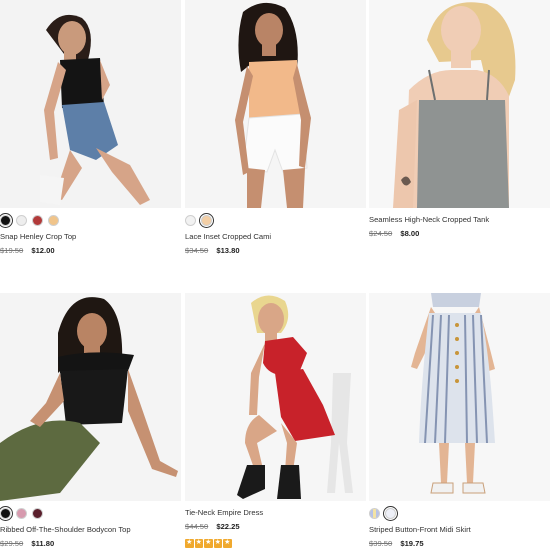  What do you see at coordinates (27, 543) in the screenshot?
I see `product-price: $29.50 $11.80` at bounding box center [27, 543].